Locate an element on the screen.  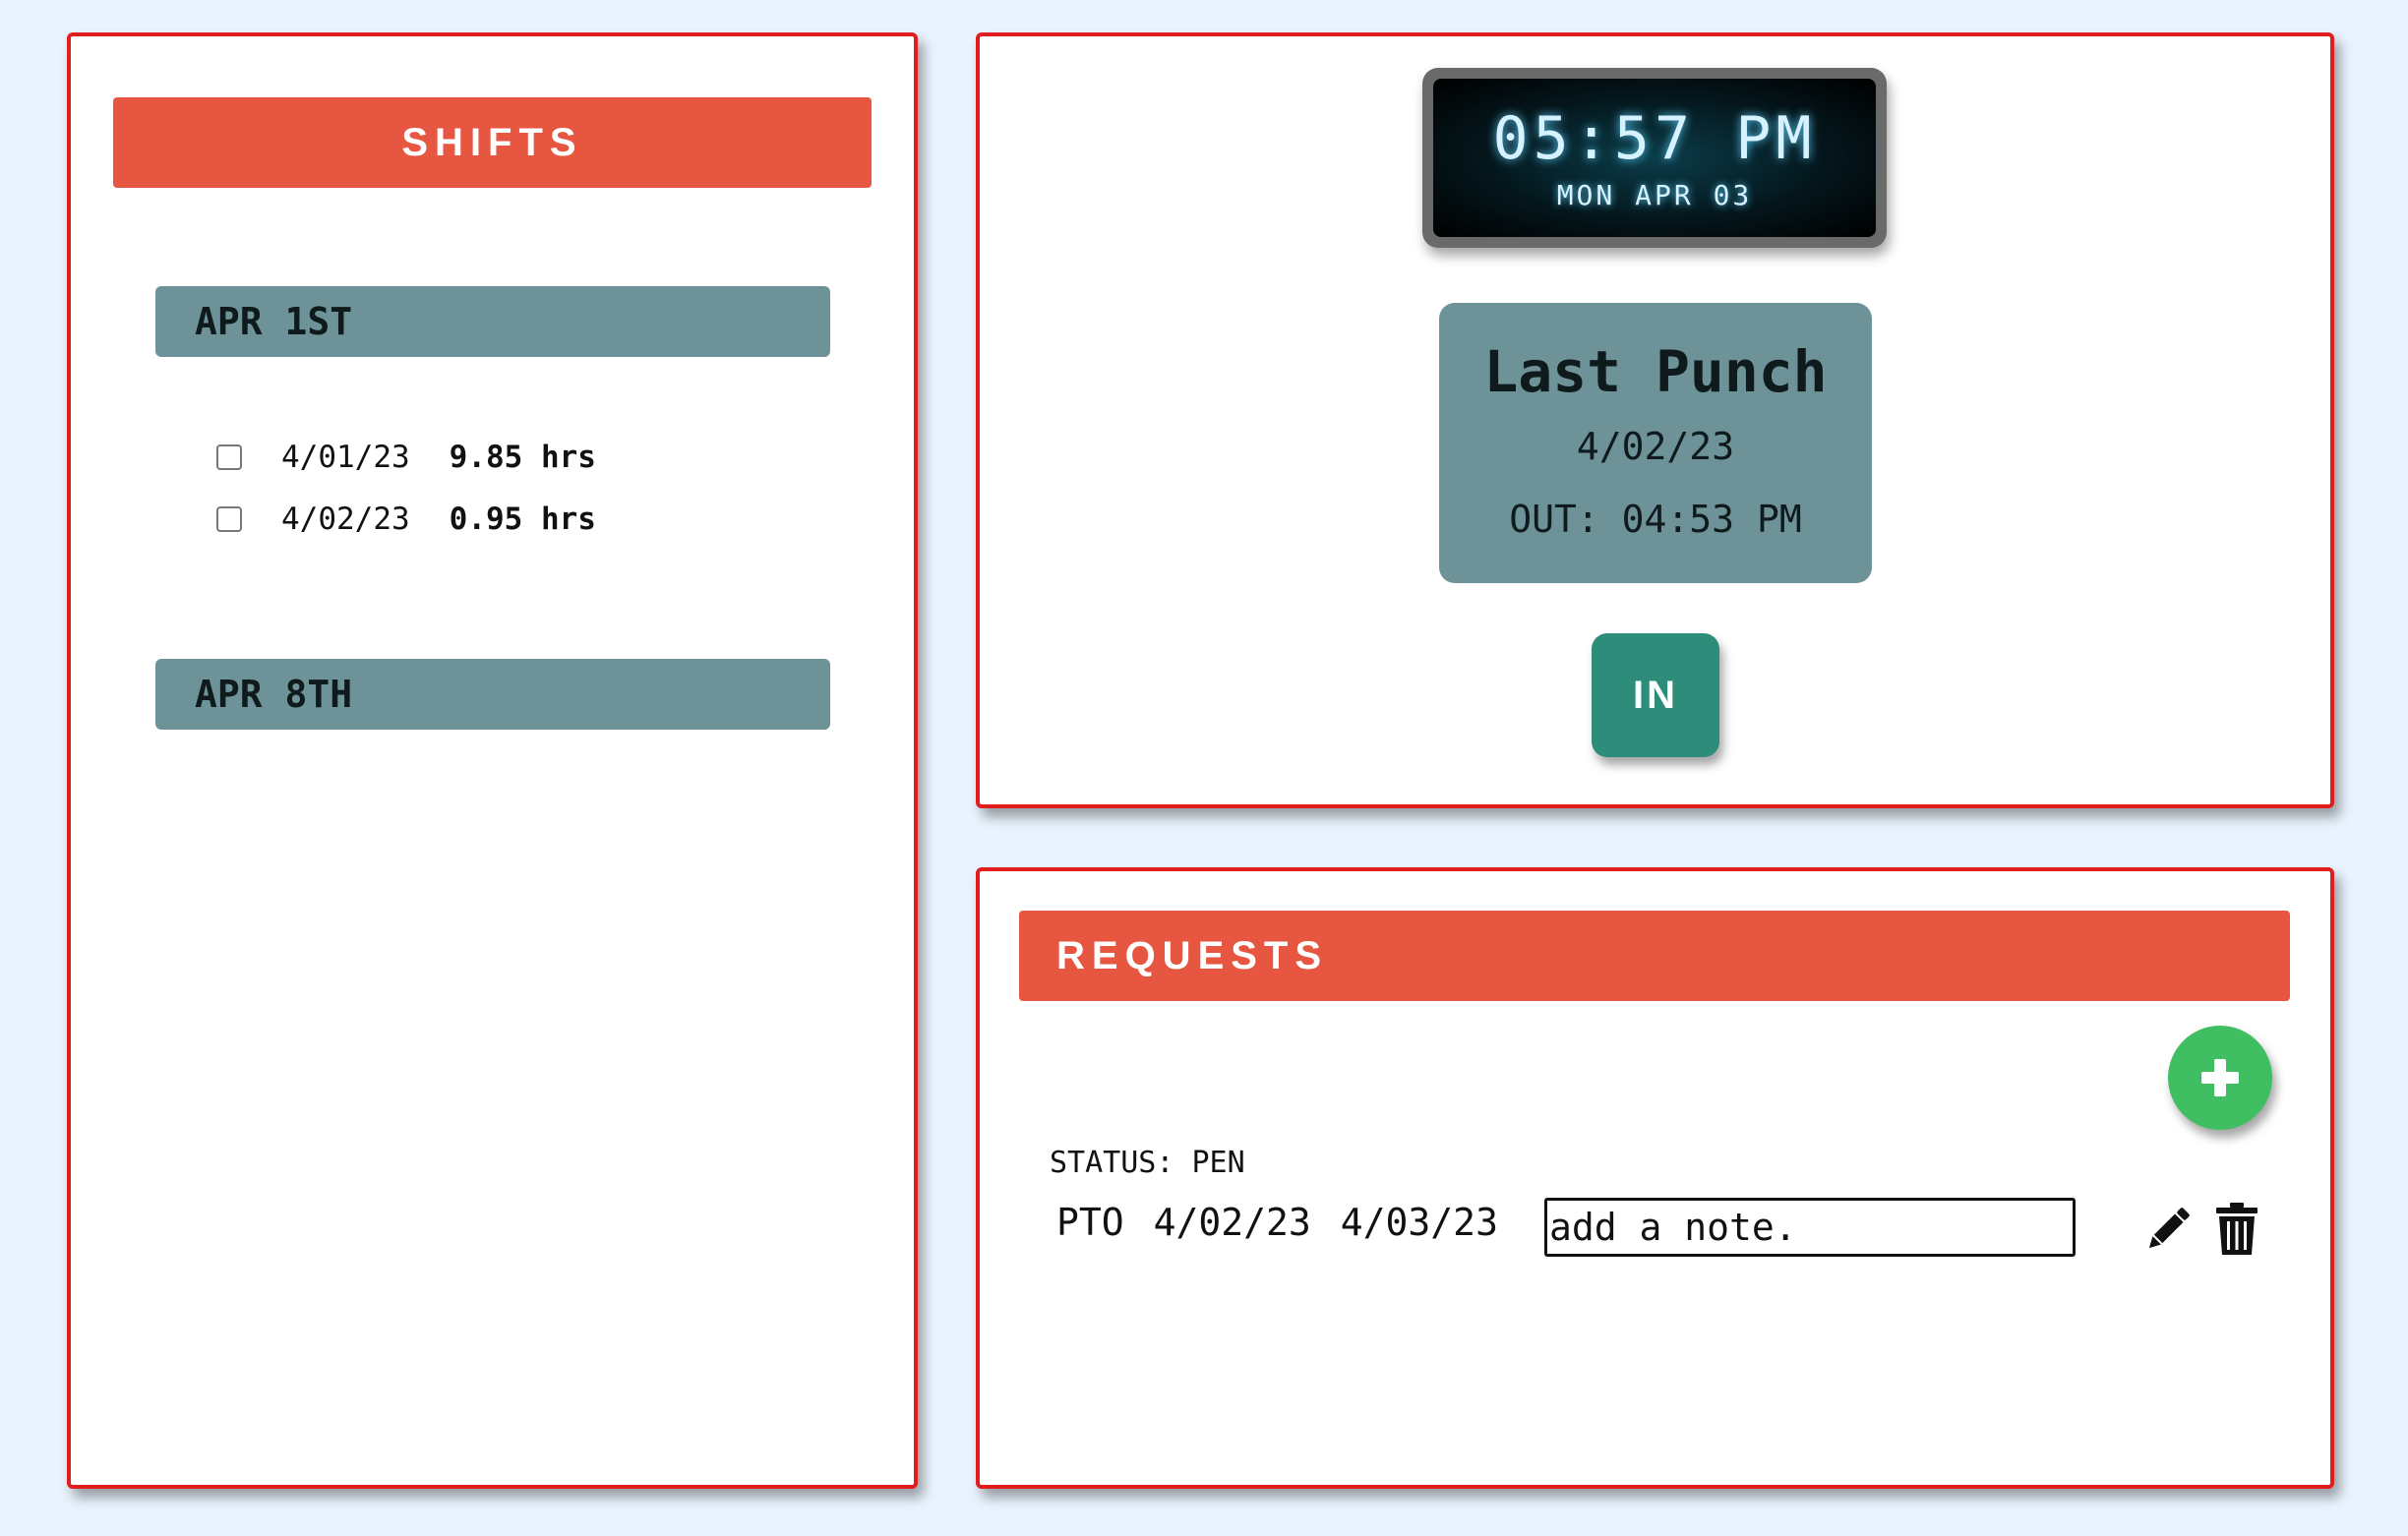
add-request-button is located at coordinates (2220, 1078).